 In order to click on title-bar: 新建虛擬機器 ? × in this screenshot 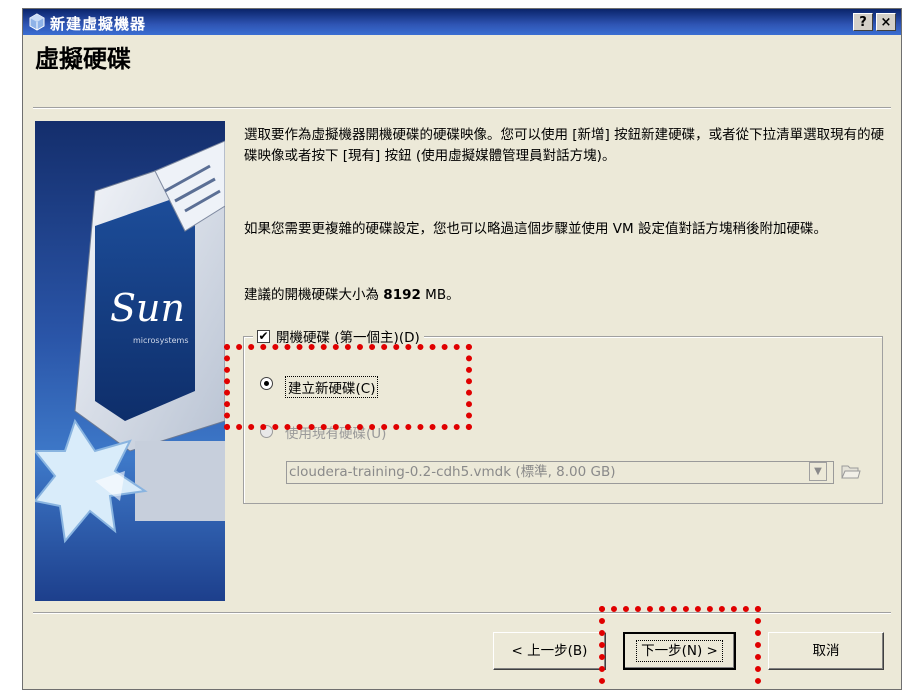, I will do `click(462, 22)`.